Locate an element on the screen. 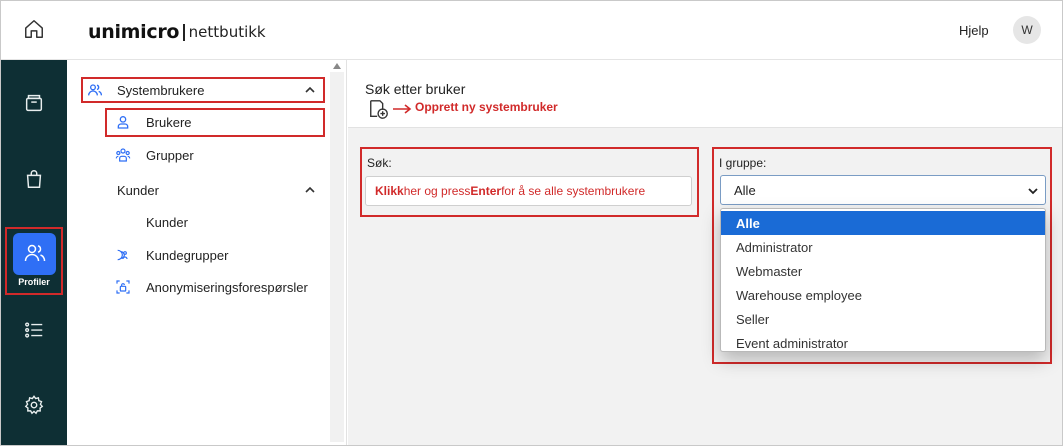  page-header: Søk etter bruker Opprett ny systembruker is located at coordinates (705, 94).